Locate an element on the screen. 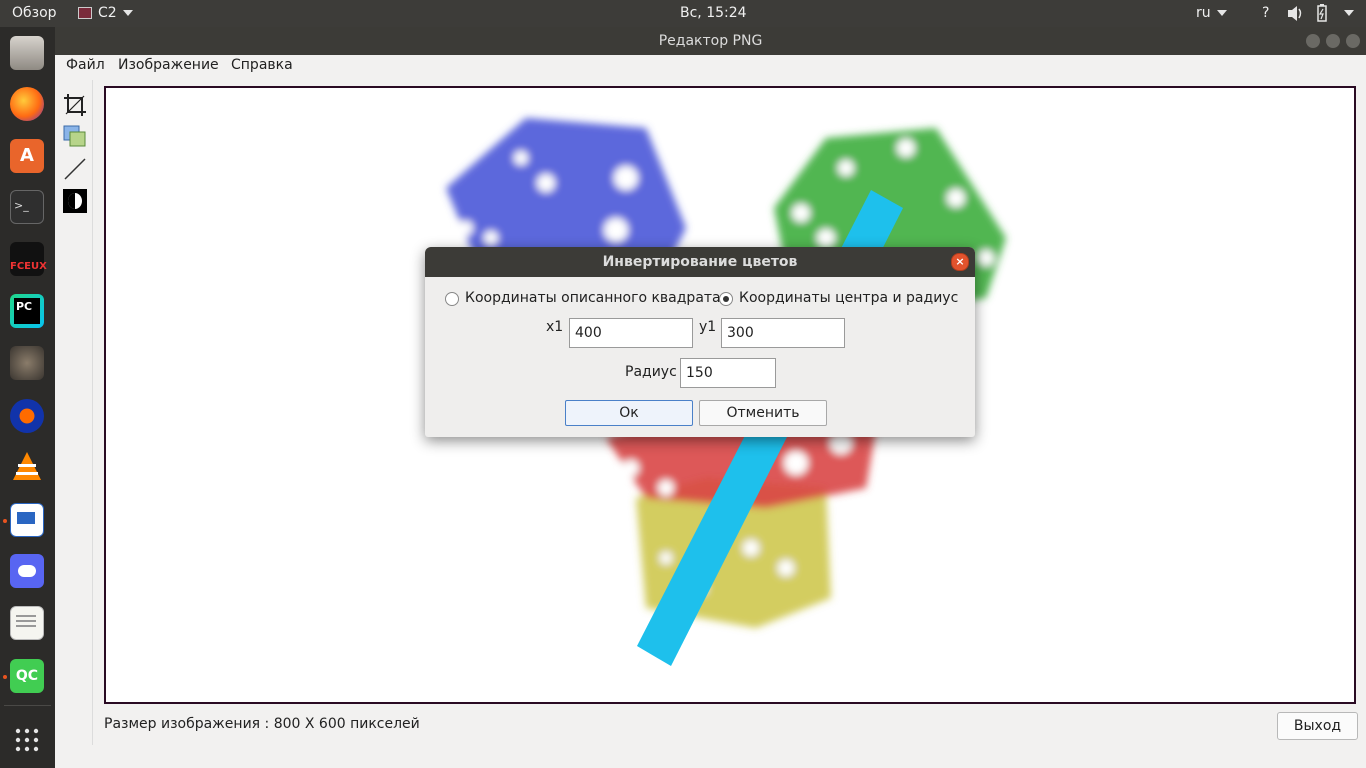  terminal-icon: >_ is located at coordinates (27, 207).